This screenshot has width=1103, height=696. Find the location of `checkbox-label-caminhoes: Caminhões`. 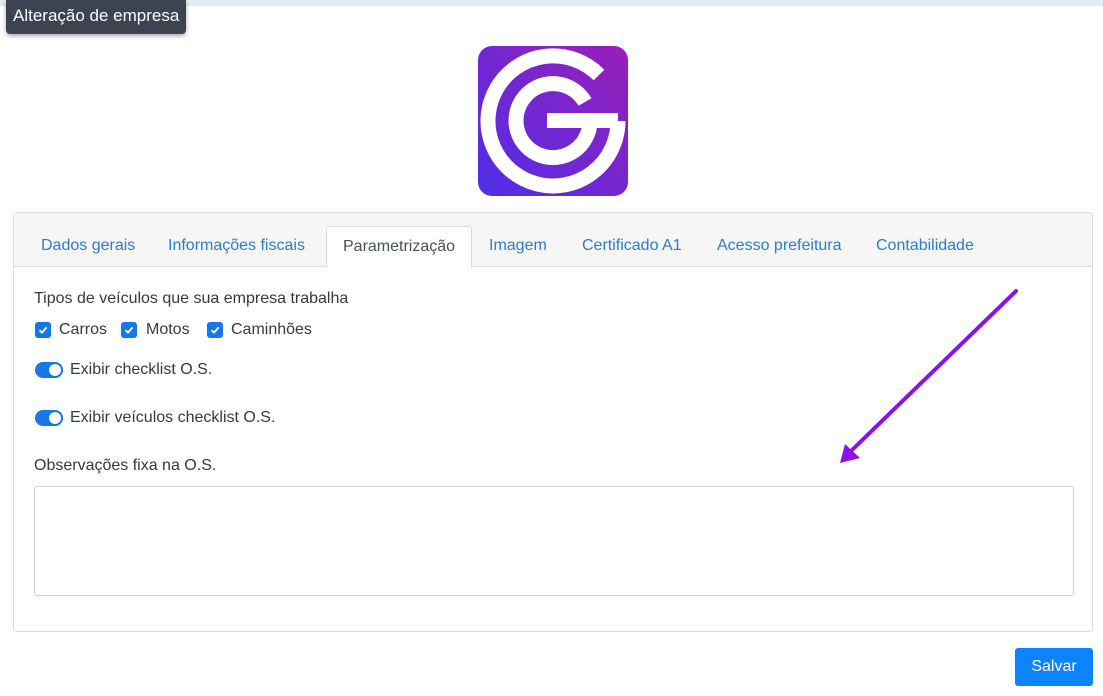

checkbox-label-caminhoes: Caminhões is located at coordinates (271, 329).